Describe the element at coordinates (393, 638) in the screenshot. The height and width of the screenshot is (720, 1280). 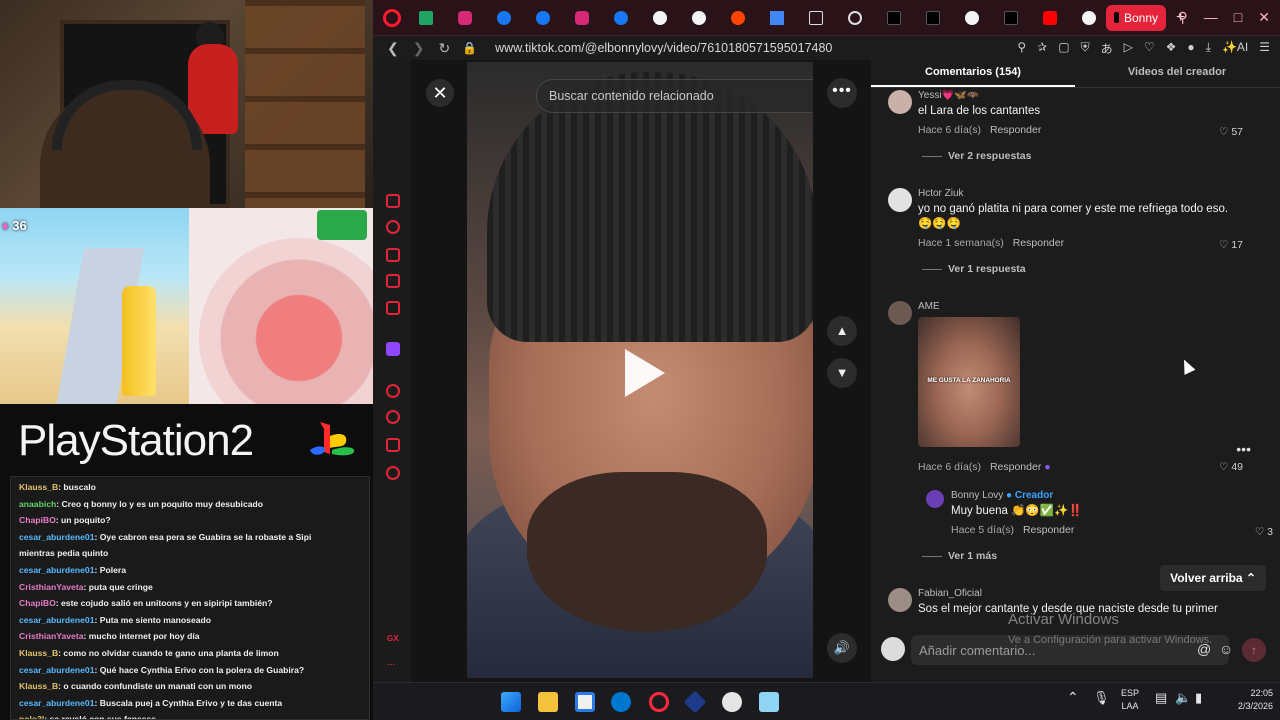
I see `gx-label: GX` at that location.